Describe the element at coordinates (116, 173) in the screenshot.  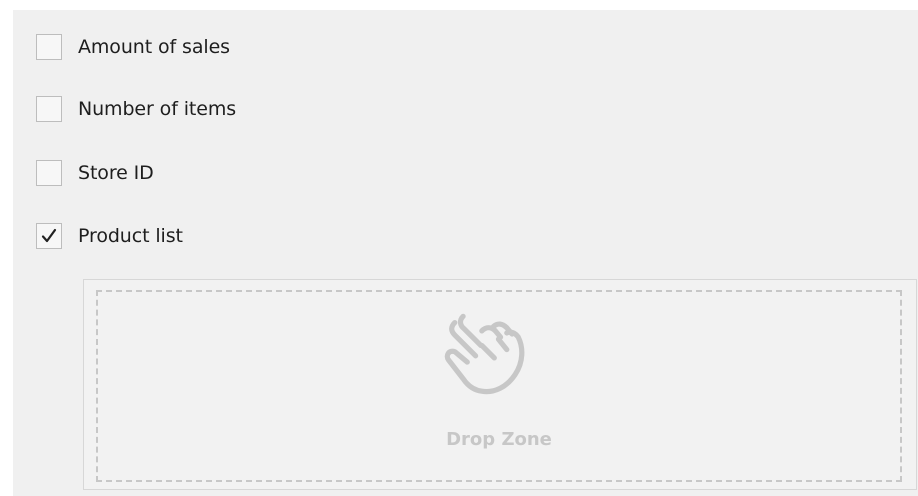
I see `store-id-label: Store ID` at that location.